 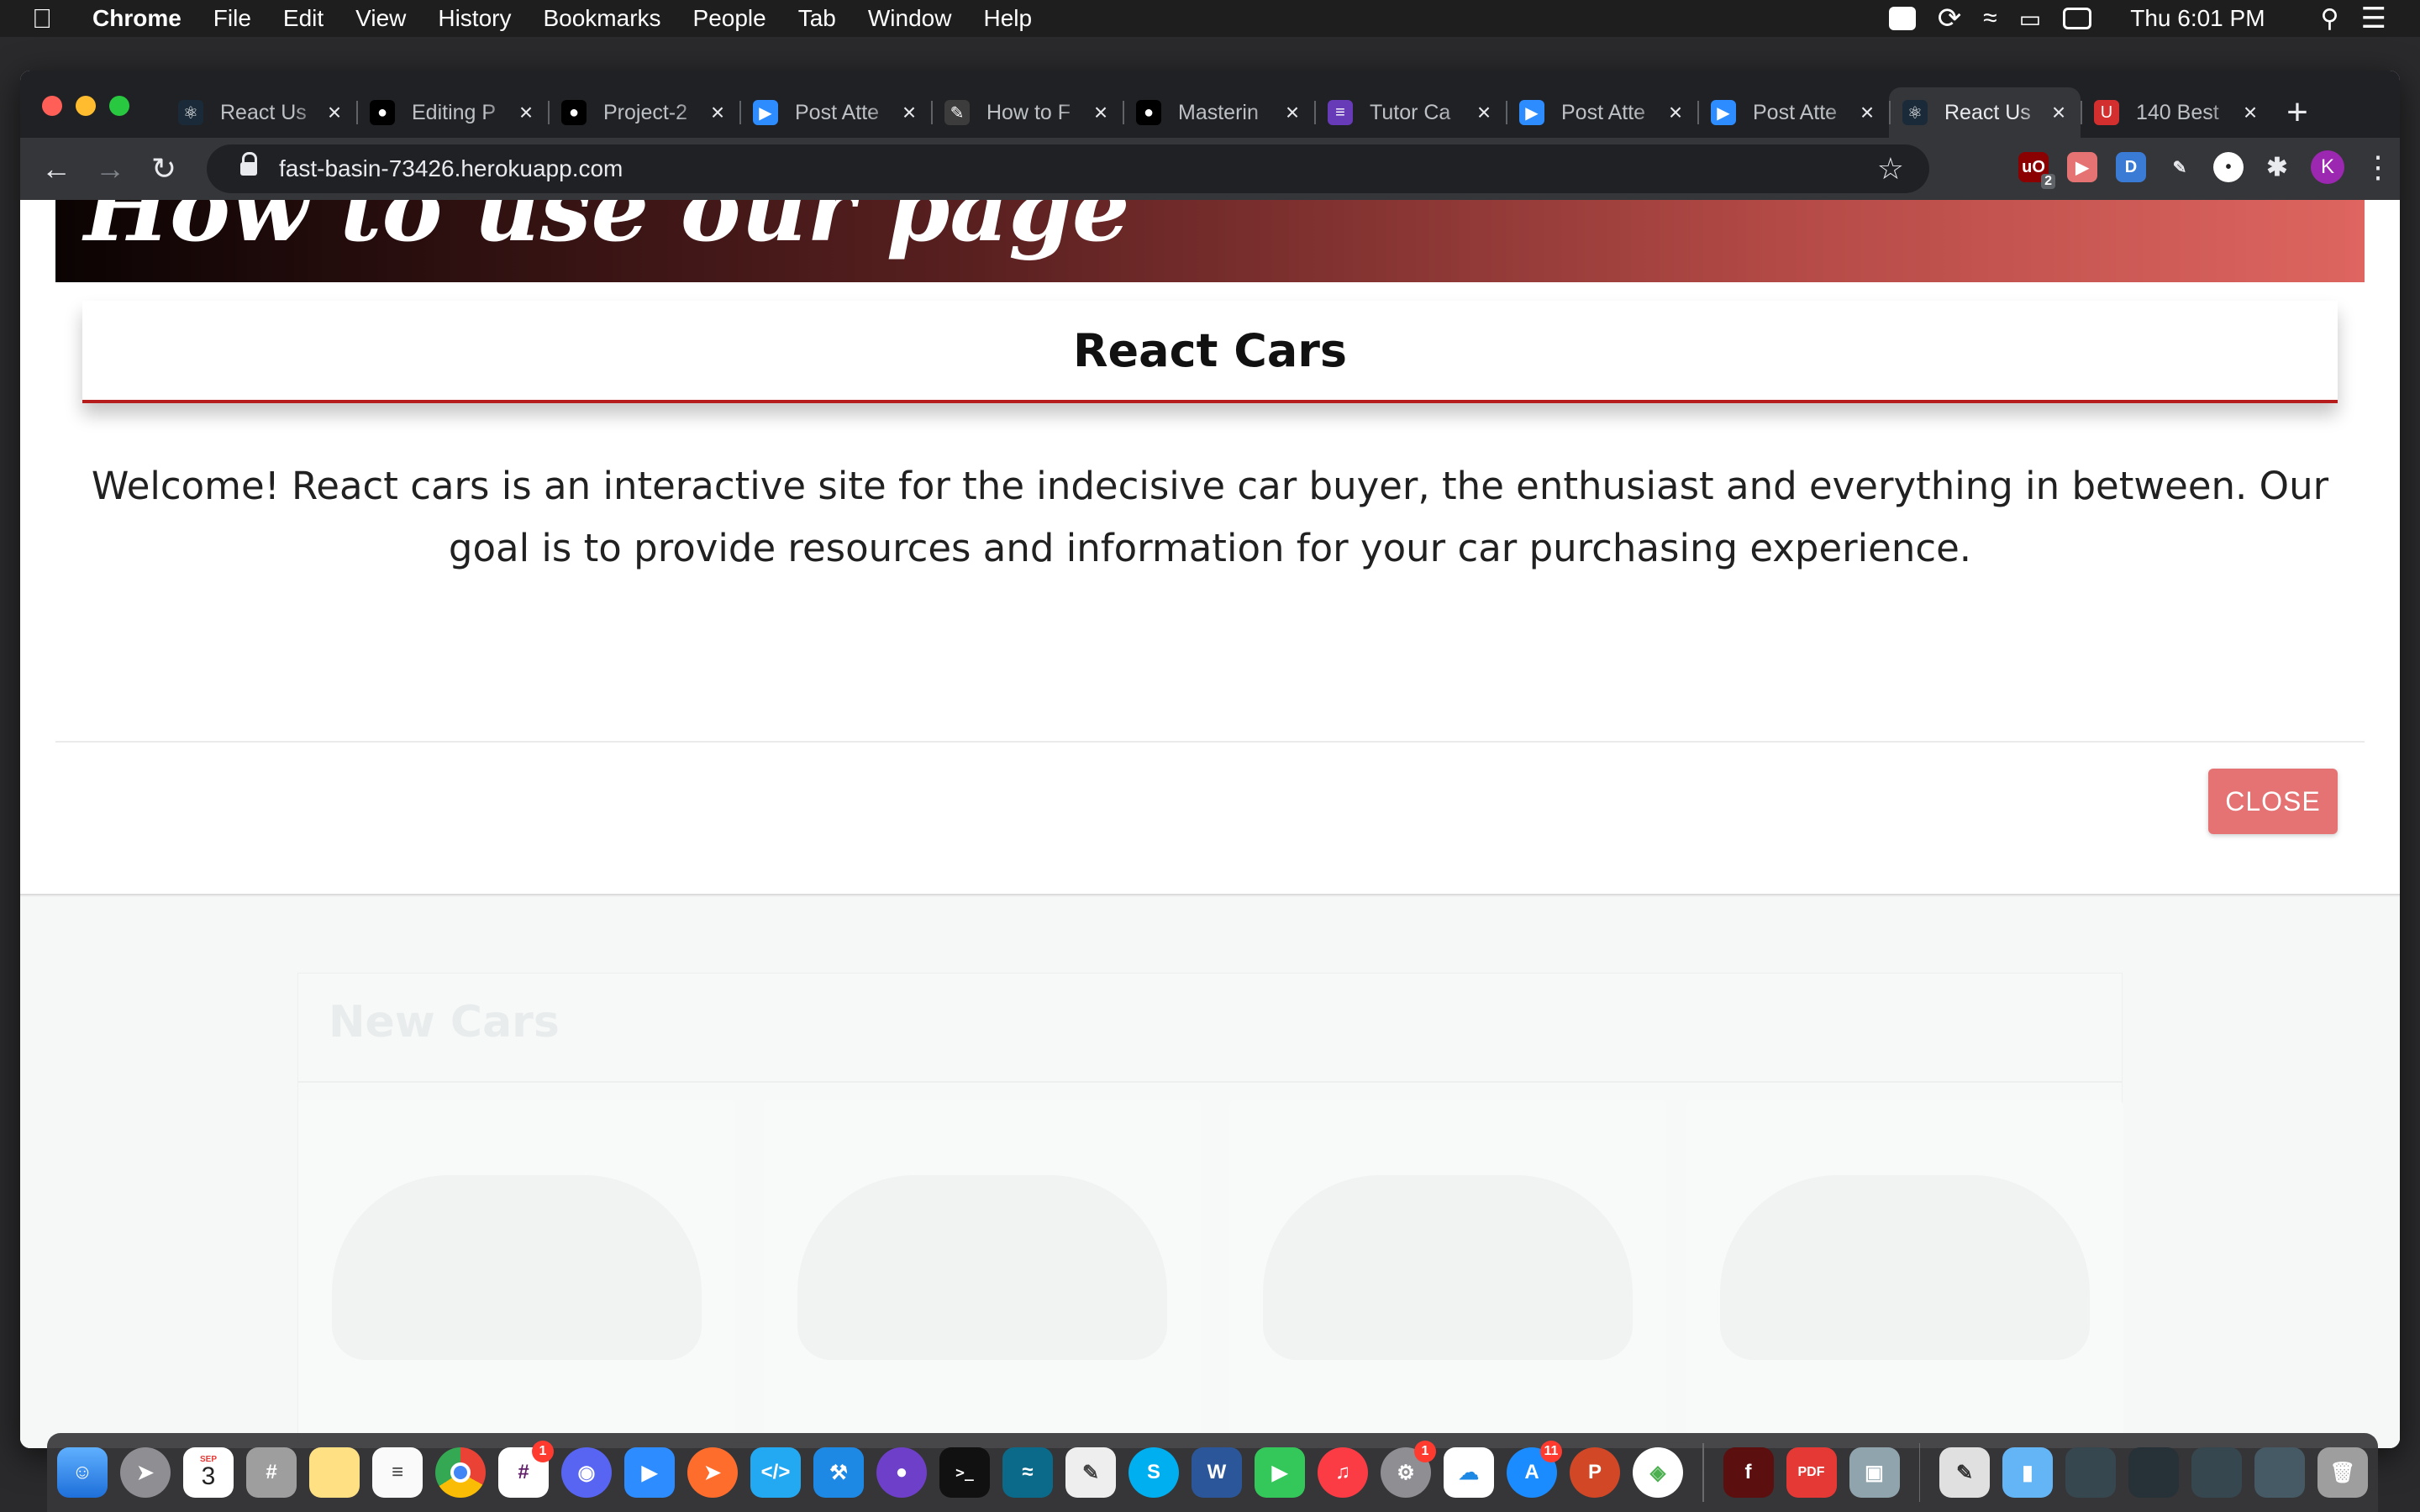 What do you see at coordinates (56, 168) in the screenshot?
I see `back-button: ←` at bounding box center [56, 168].